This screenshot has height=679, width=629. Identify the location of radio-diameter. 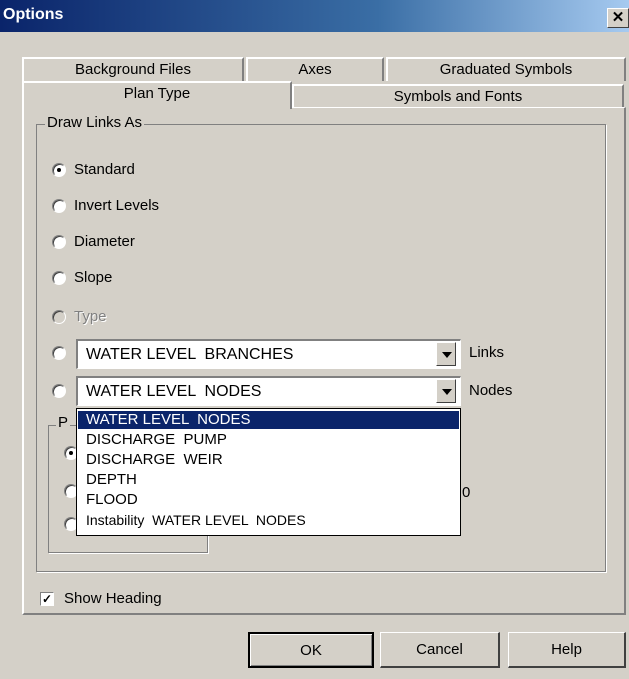
(59, 242).